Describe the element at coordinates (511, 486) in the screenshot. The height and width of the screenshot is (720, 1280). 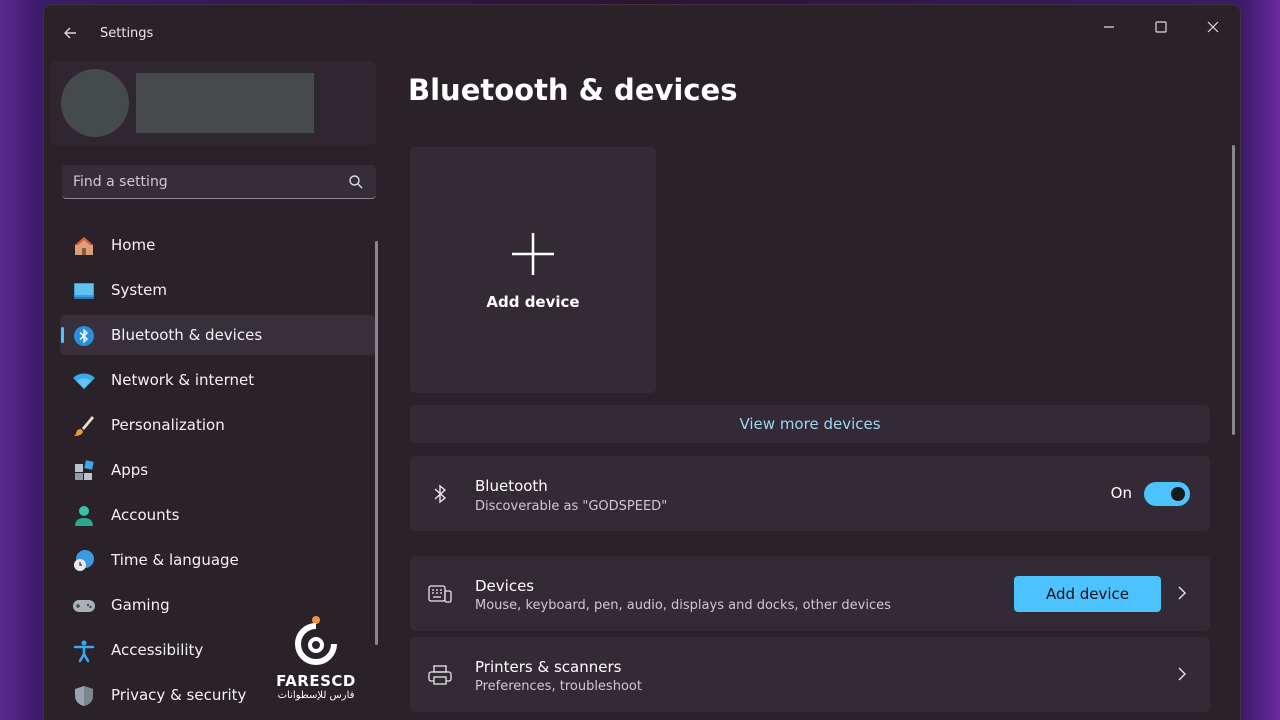
I see `bluetooth-title: Bluetooth` at that location.